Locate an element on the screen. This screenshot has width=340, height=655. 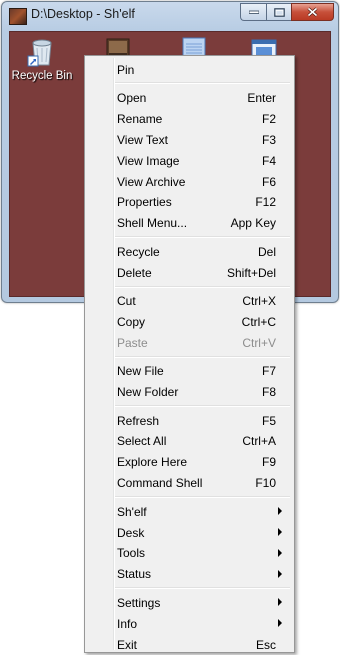
menu-item-shortcut: Ctrl+C is located at coordinates (258, 321).